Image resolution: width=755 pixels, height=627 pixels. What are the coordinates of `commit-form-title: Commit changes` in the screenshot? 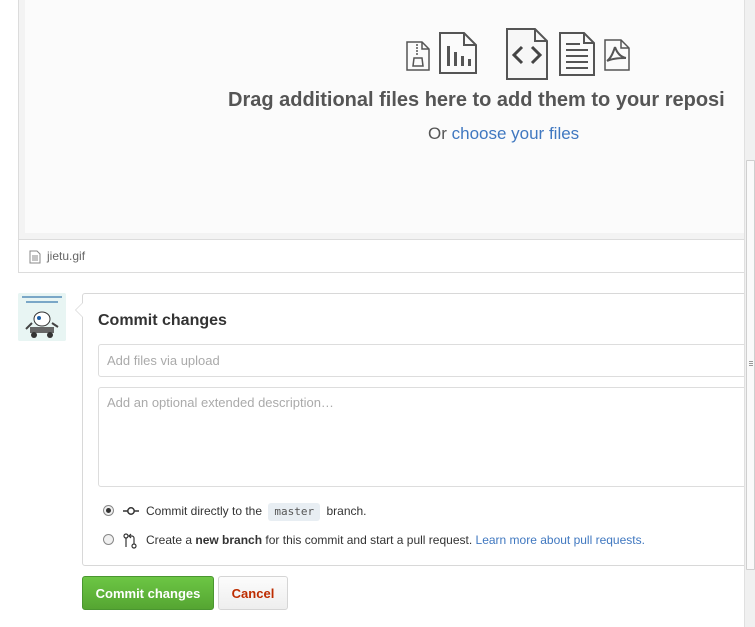 It's located at (162, 320).